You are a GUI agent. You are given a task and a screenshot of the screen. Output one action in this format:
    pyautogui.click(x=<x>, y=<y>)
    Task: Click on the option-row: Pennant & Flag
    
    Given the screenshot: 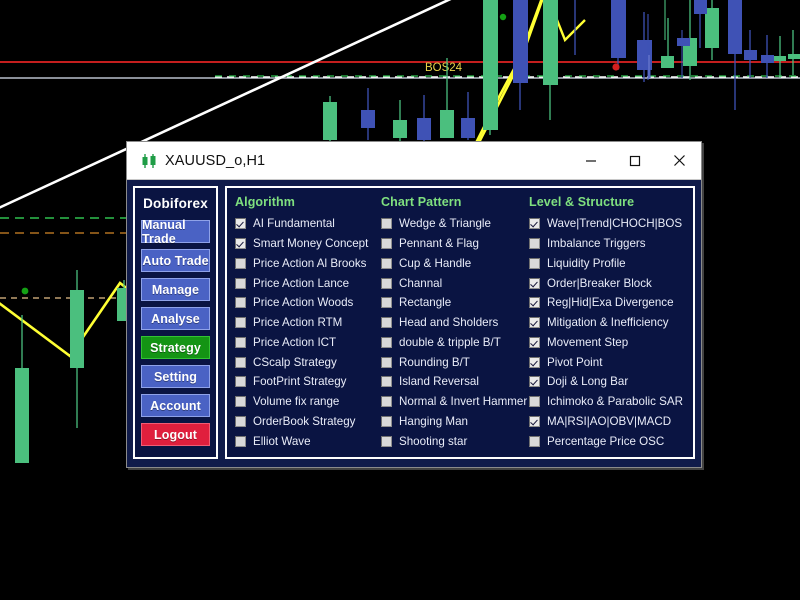 What is the action you would take?
    pyautogui.click(x=455, y=244)
    